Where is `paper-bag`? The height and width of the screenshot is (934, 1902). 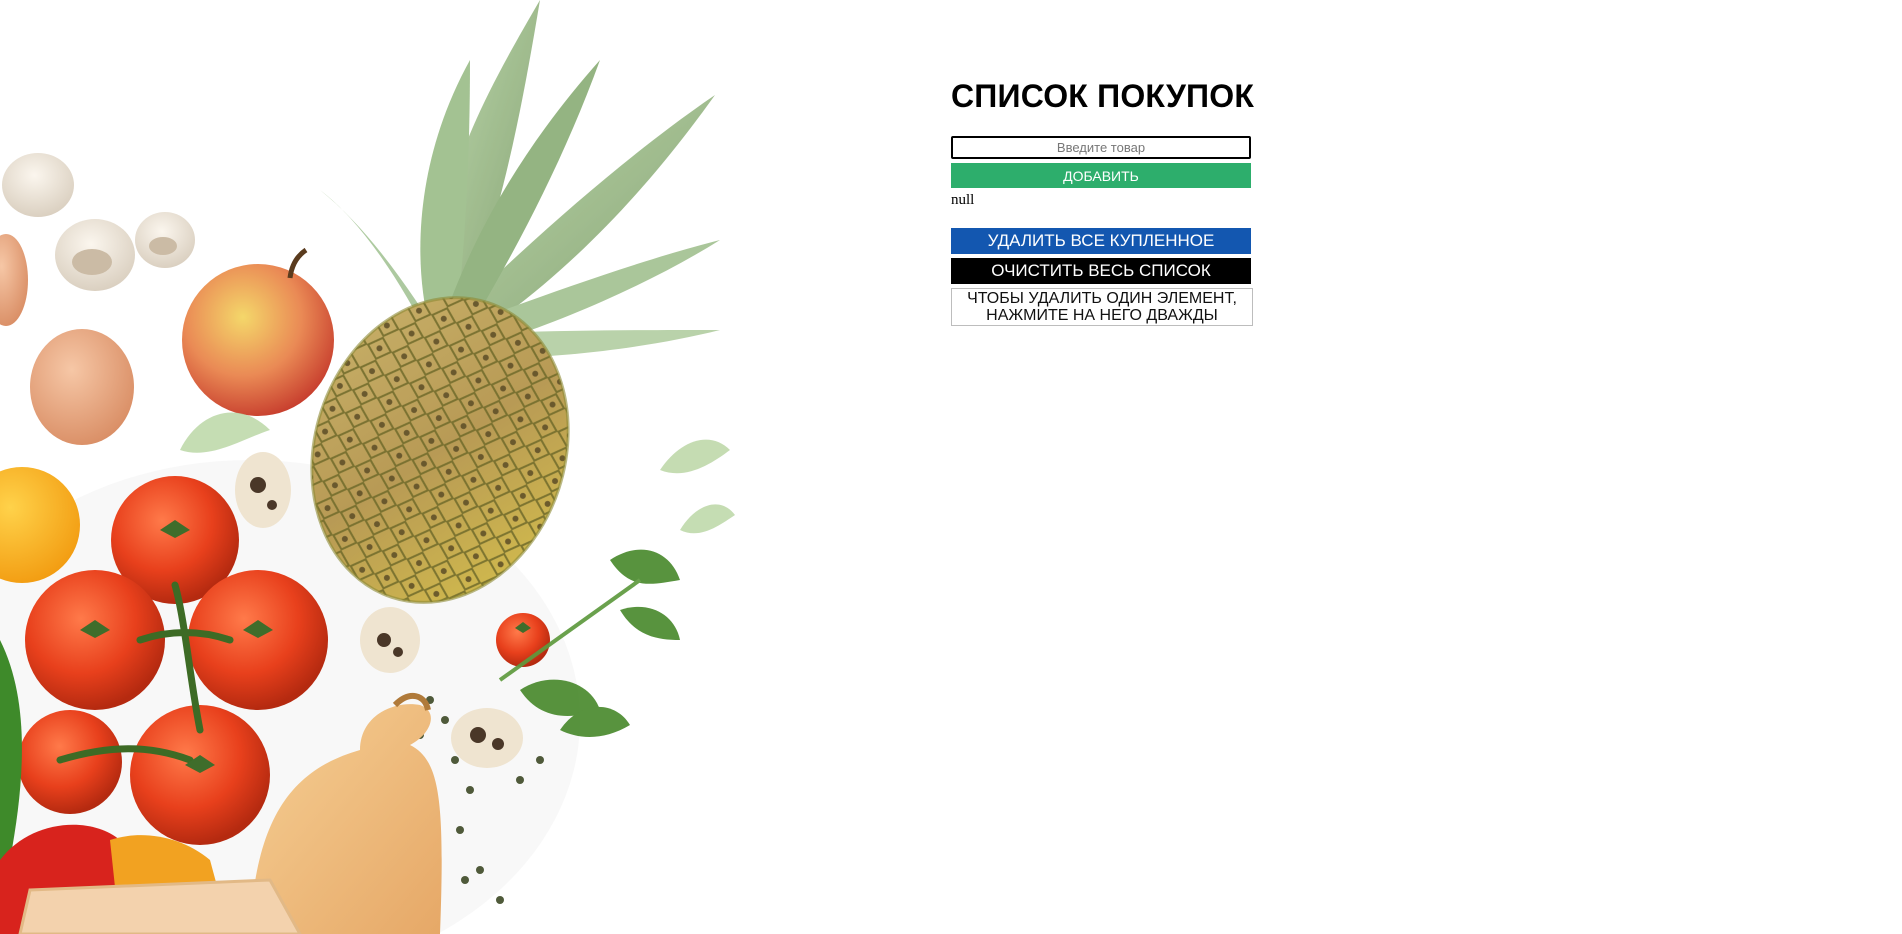
paper-bag is located at coordinates (160, 906).